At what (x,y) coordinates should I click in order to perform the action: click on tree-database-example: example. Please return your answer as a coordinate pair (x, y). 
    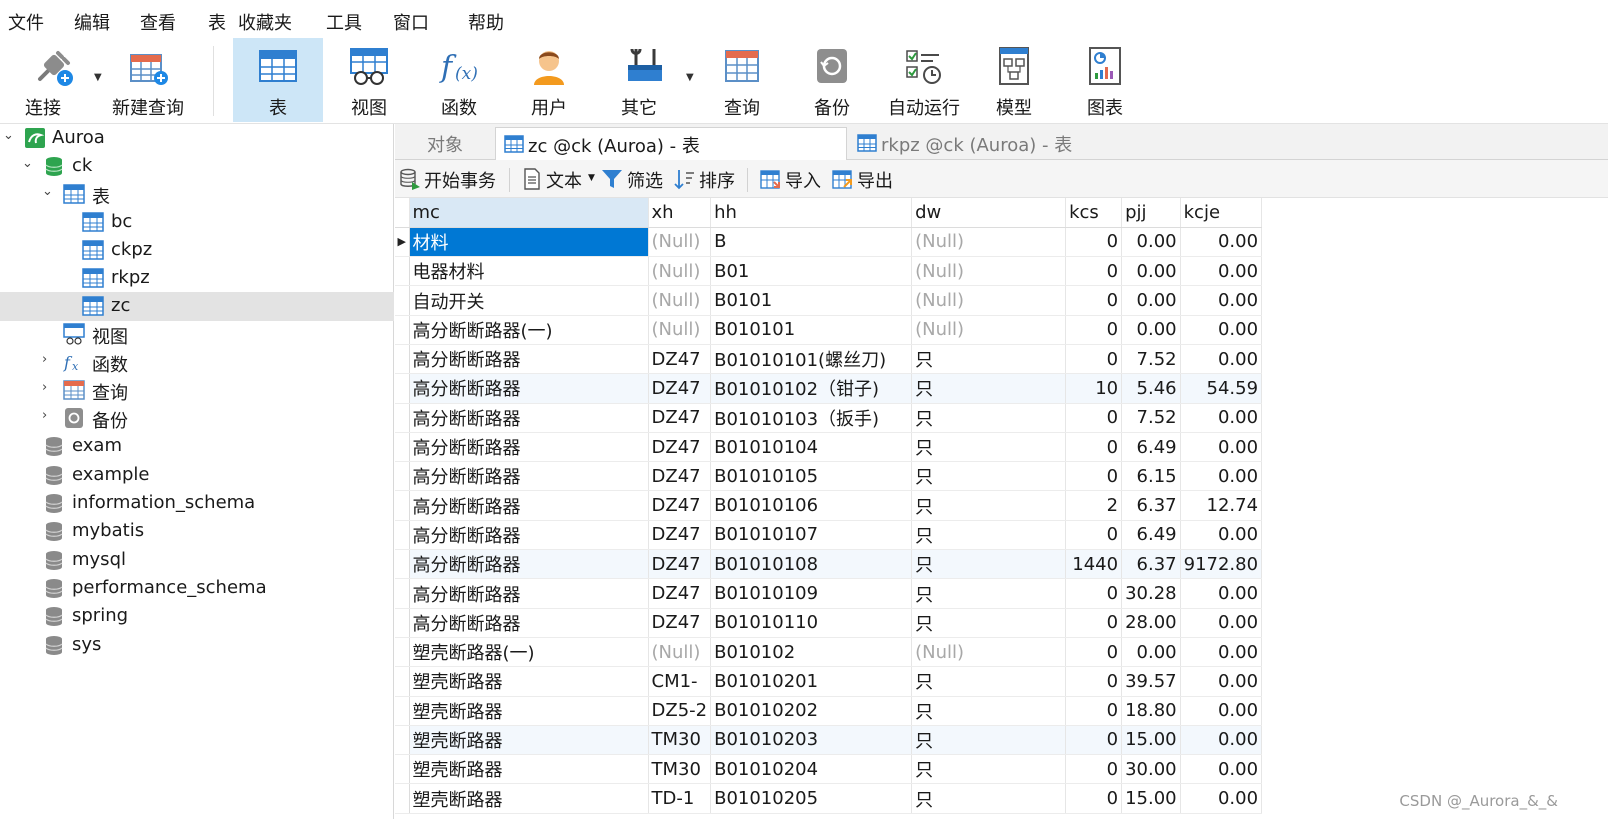
    Looking at the image, I should click on (197, 475).